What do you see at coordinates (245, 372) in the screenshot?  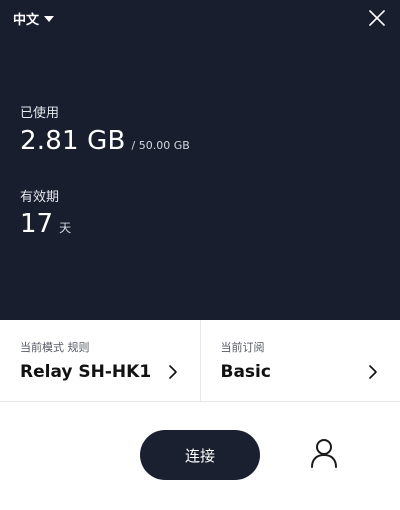 I see `subscription-card-value: Basic` at bounding box center [245, 372].